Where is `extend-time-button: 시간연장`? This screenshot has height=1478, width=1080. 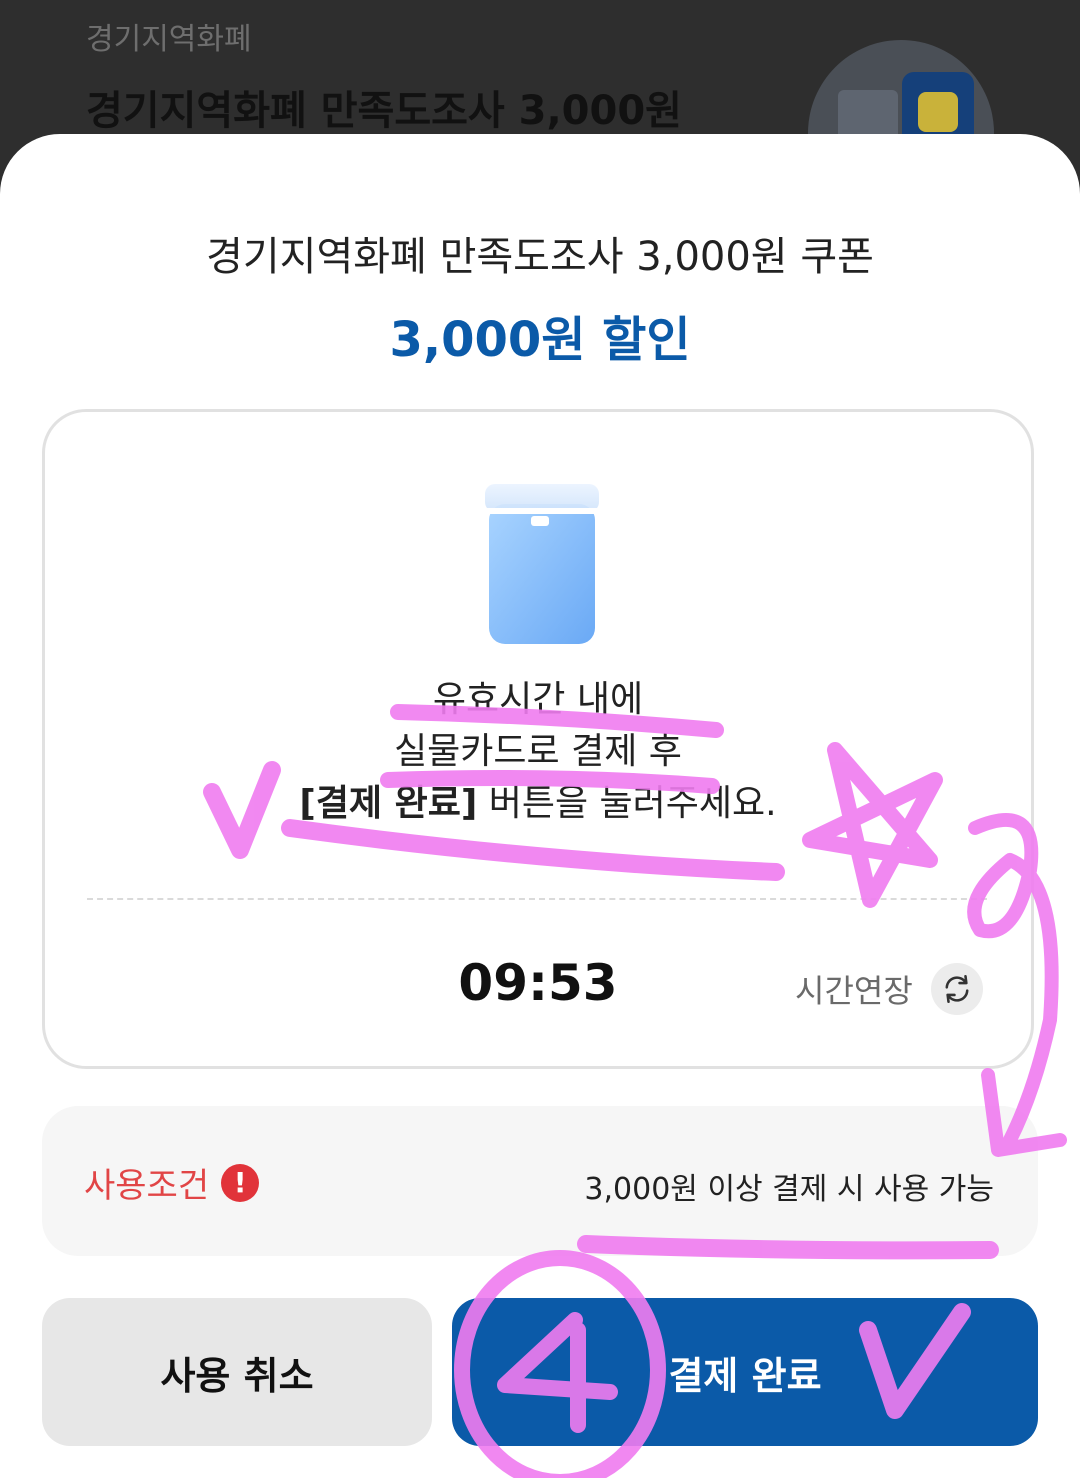
extend-time-button: 시간연장 is located at coordinates (889, 989).